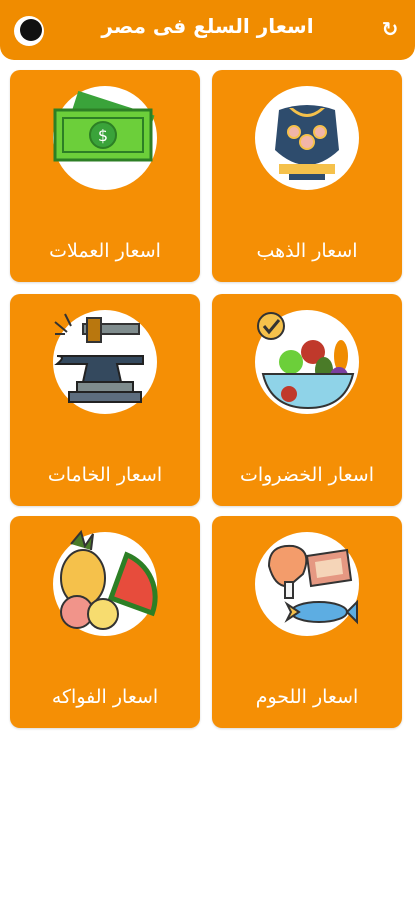 The width and height of the screenshot is (415, 900). What do you see at coordinates (307, 697) in the screenshot?
I see `card-label: اسعار اللحوم` at bounding box center [307, 697].